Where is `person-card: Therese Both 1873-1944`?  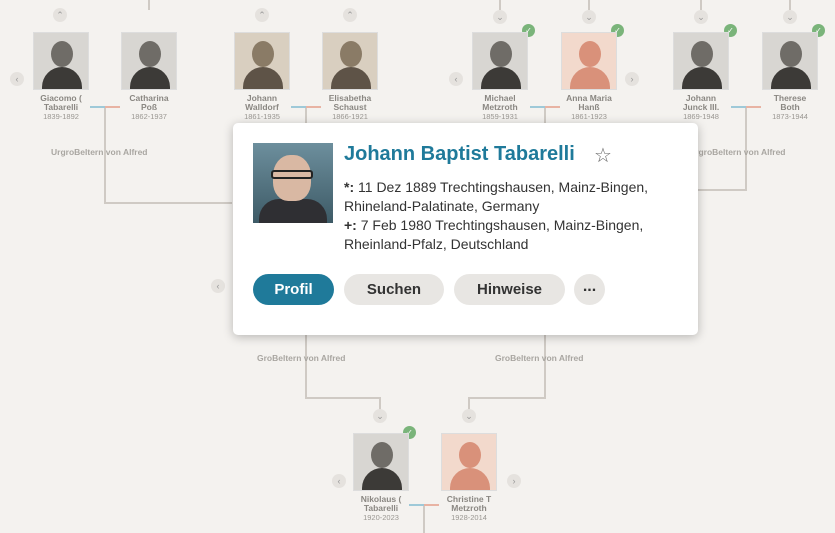
person-card: Therese Both 1873-1944 is located at coordinates (790, 76).